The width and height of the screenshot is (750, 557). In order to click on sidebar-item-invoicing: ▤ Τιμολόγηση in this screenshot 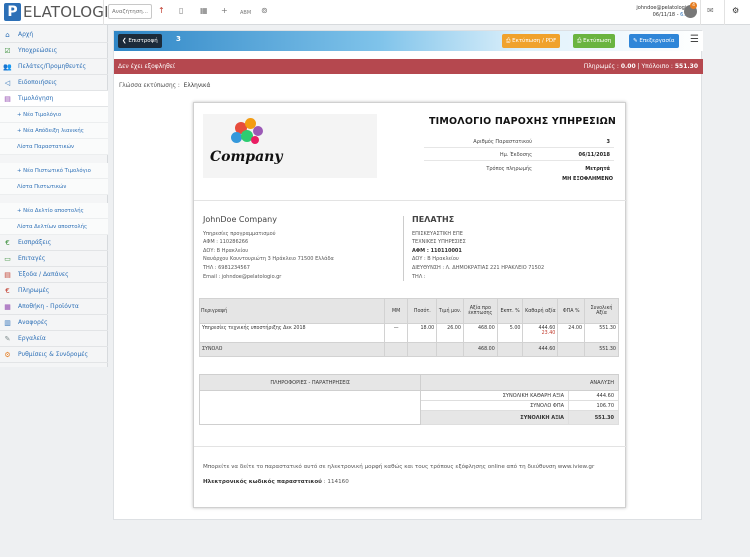, I will do `click(54, 99)`.